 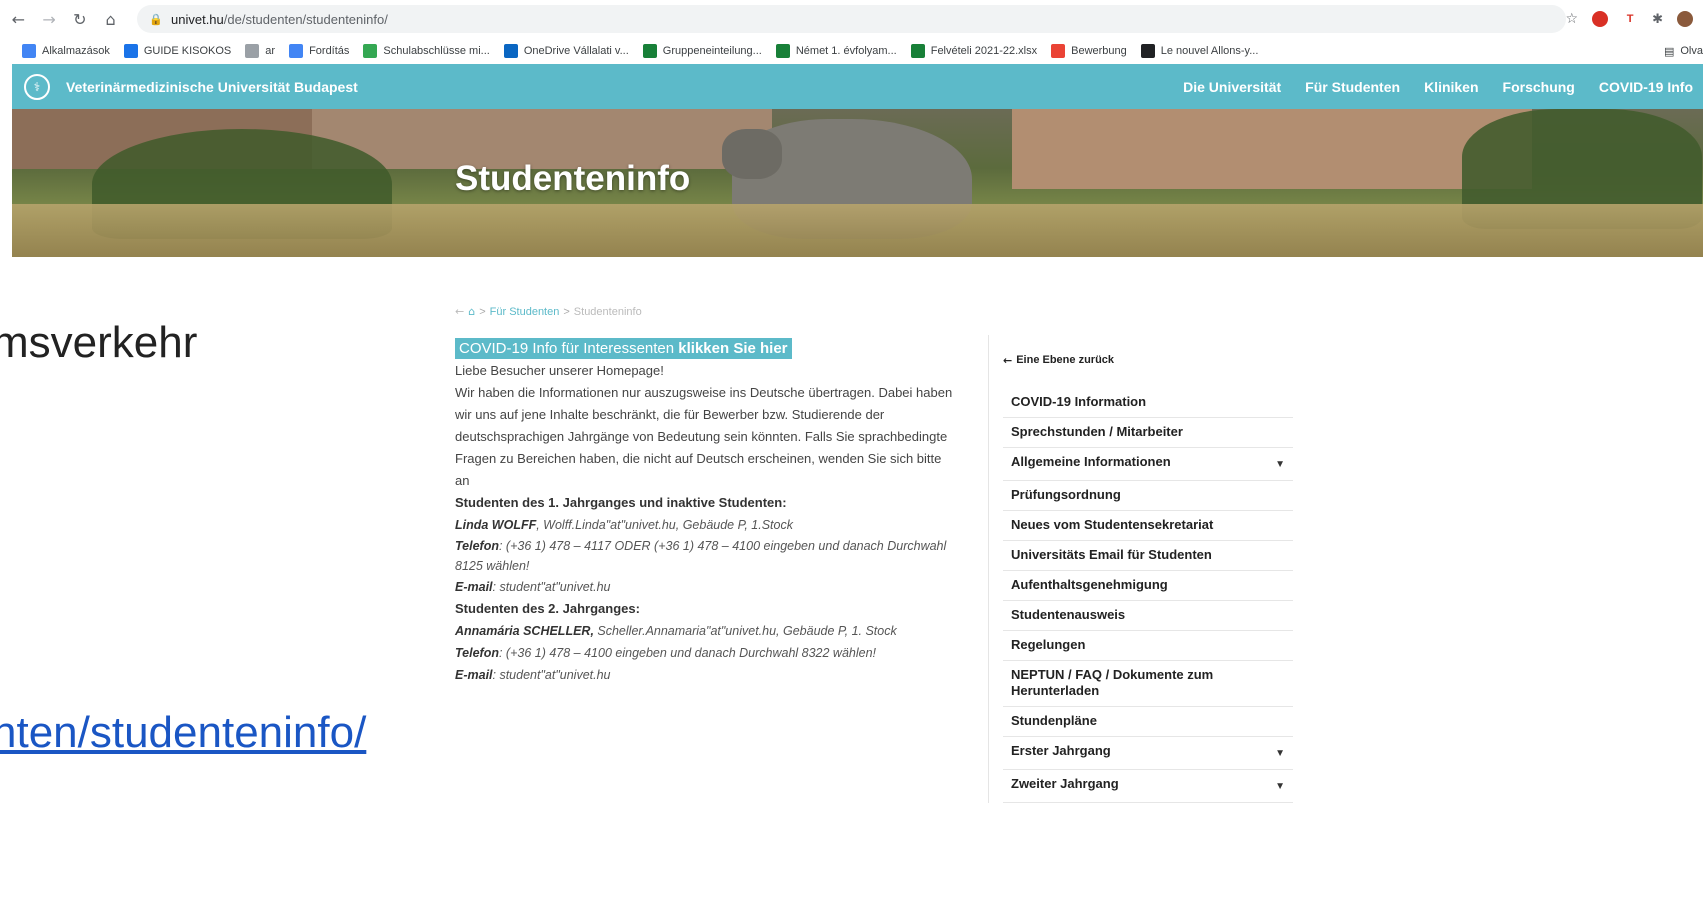 What do you see at coordinates (1148, 403) in the screenshot?
I see `sidebar-item: COVID-19 Information` at bounding box center [1148, 403].